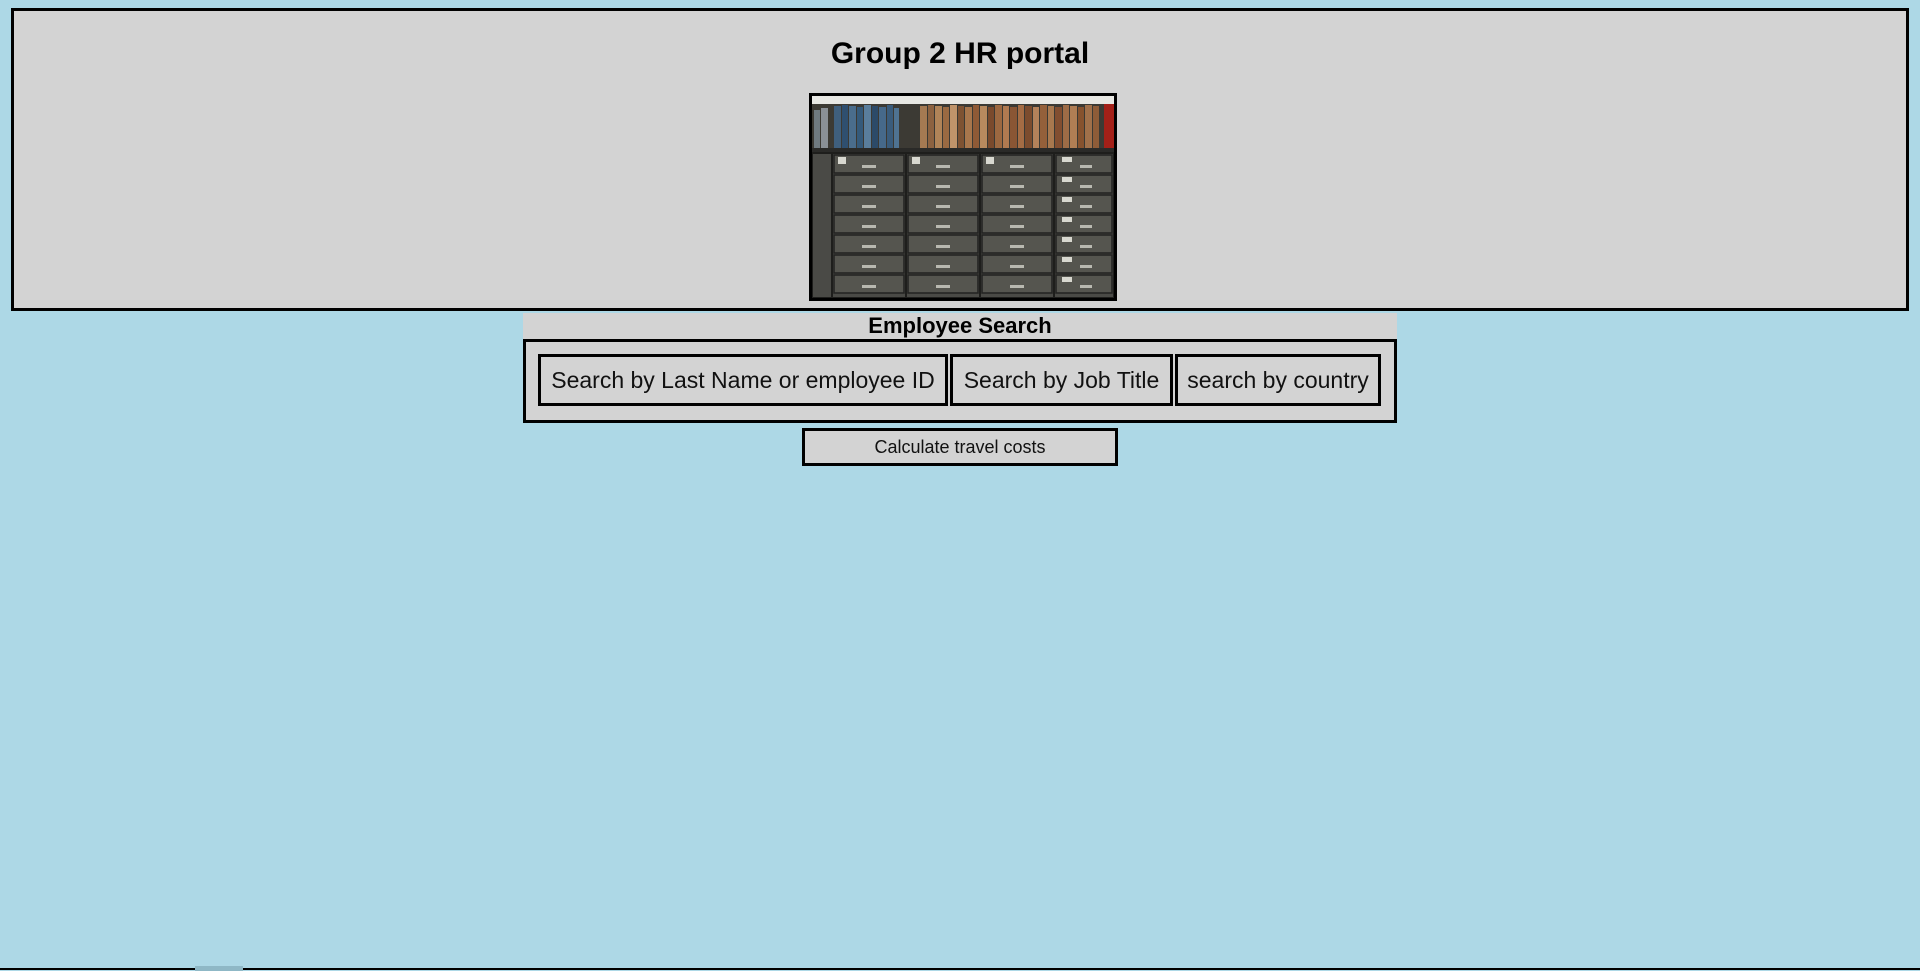  What do you see at coordinates (960, 969) in the screenshot?
I see `bottom-divider` at bounding box center [960, 969].